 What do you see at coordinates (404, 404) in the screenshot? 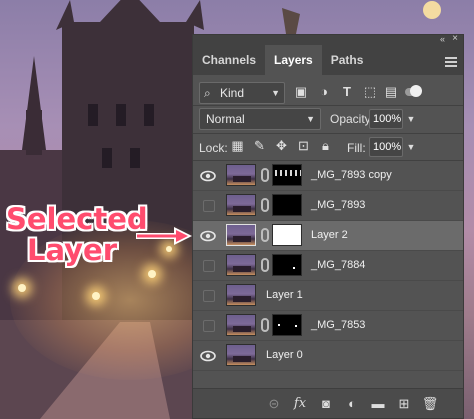
I see `new-layer-icon: ⊞` at bounding box center [404, 404].